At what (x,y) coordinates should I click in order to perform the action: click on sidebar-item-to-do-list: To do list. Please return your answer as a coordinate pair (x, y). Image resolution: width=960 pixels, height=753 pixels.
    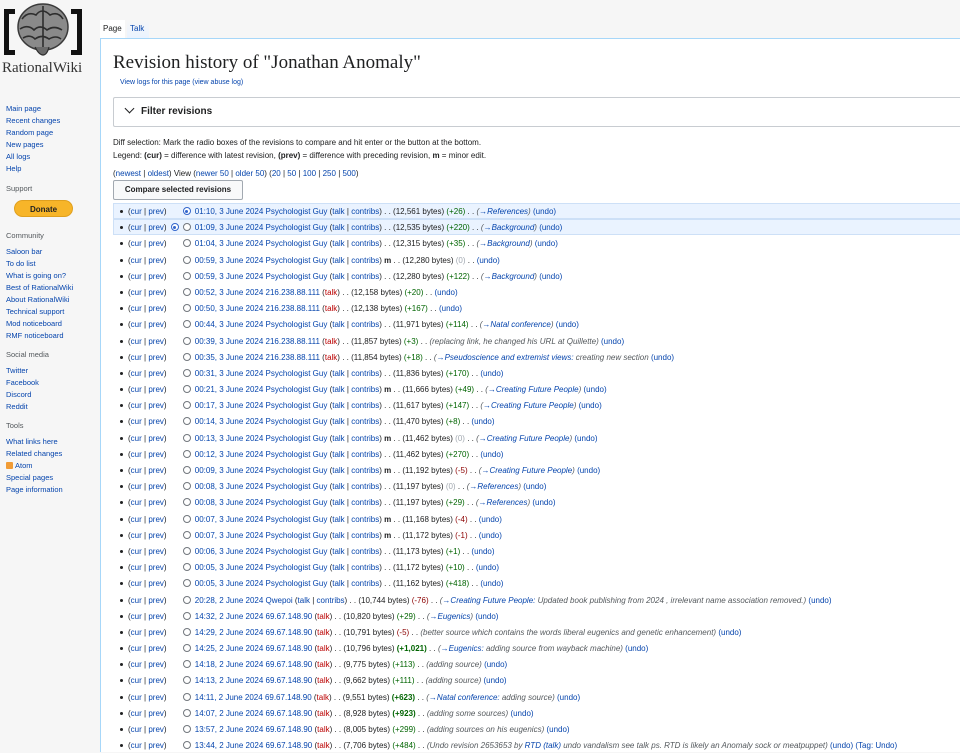
    Looking at the image, I should click on (21, 263).